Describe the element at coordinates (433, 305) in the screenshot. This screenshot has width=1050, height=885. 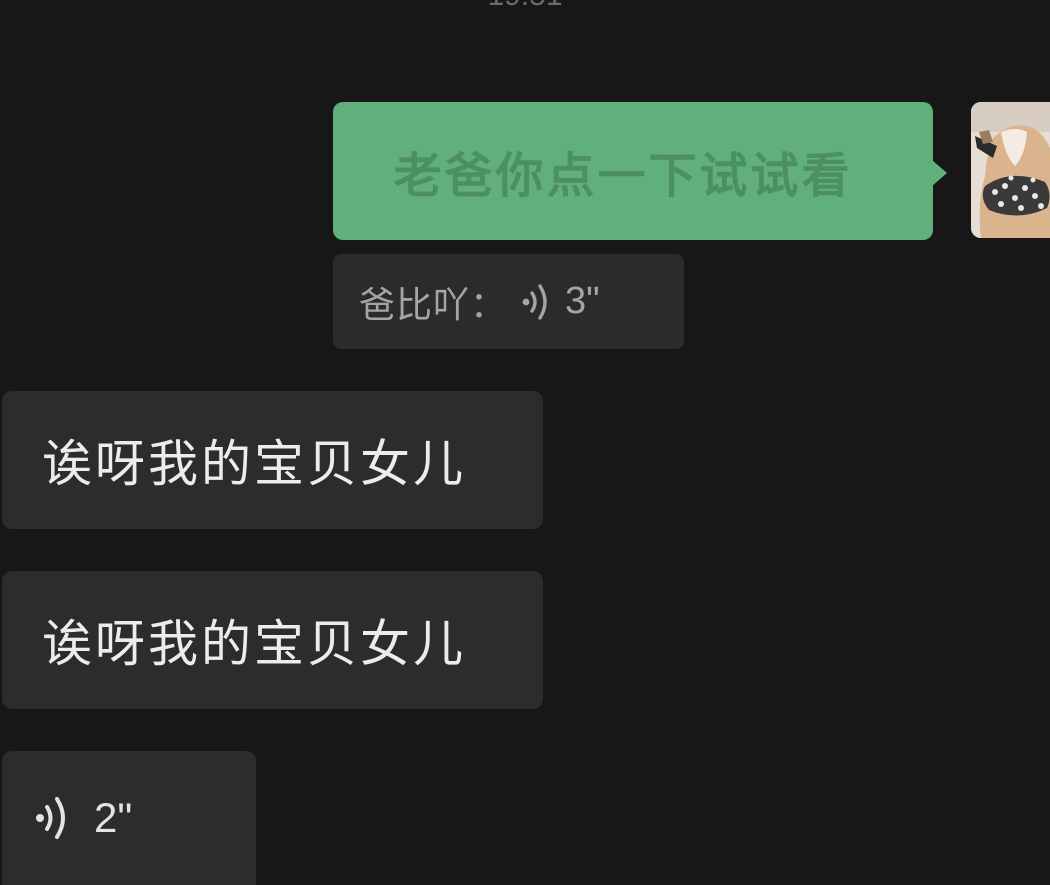
I see `quoted-sender-name: 爸比吖：` at that location.